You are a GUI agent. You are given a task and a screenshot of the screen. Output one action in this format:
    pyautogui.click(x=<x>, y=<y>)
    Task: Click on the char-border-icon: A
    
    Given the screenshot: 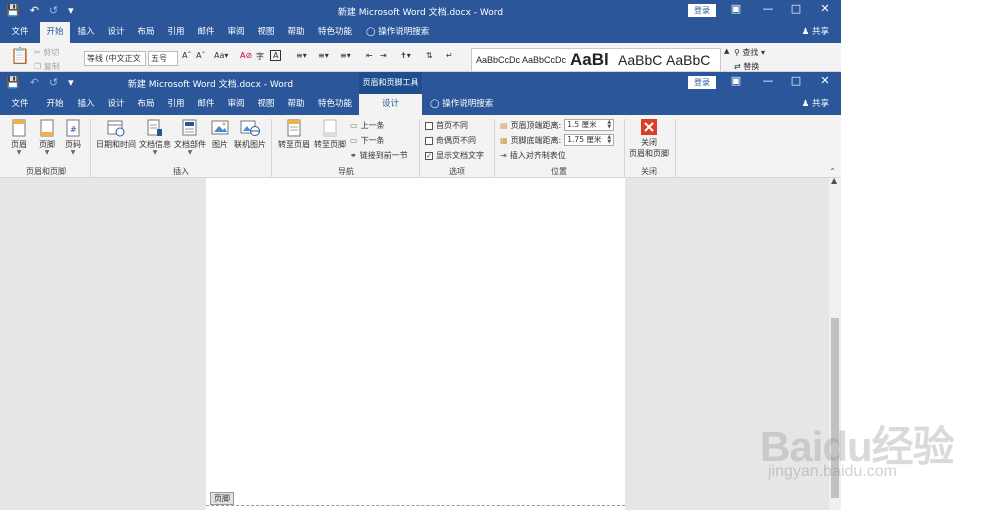 What is the action you would take?
    pyautogui.click(x=276, y=55)
    